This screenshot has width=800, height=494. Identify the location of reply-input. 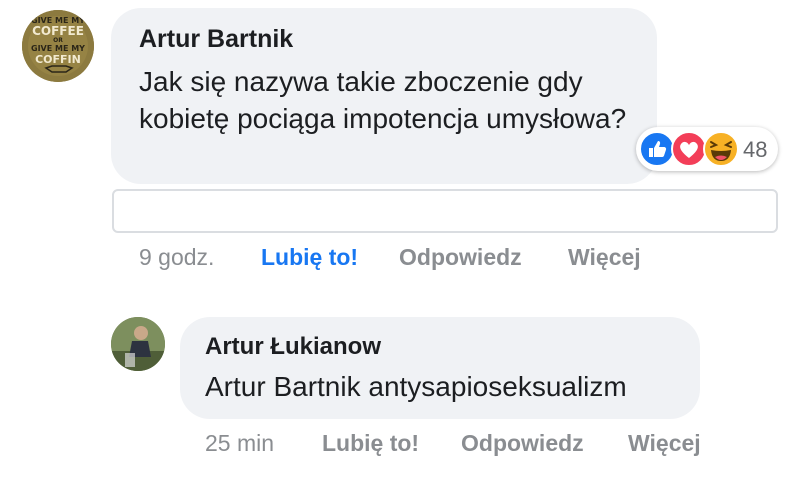
(445, 211).